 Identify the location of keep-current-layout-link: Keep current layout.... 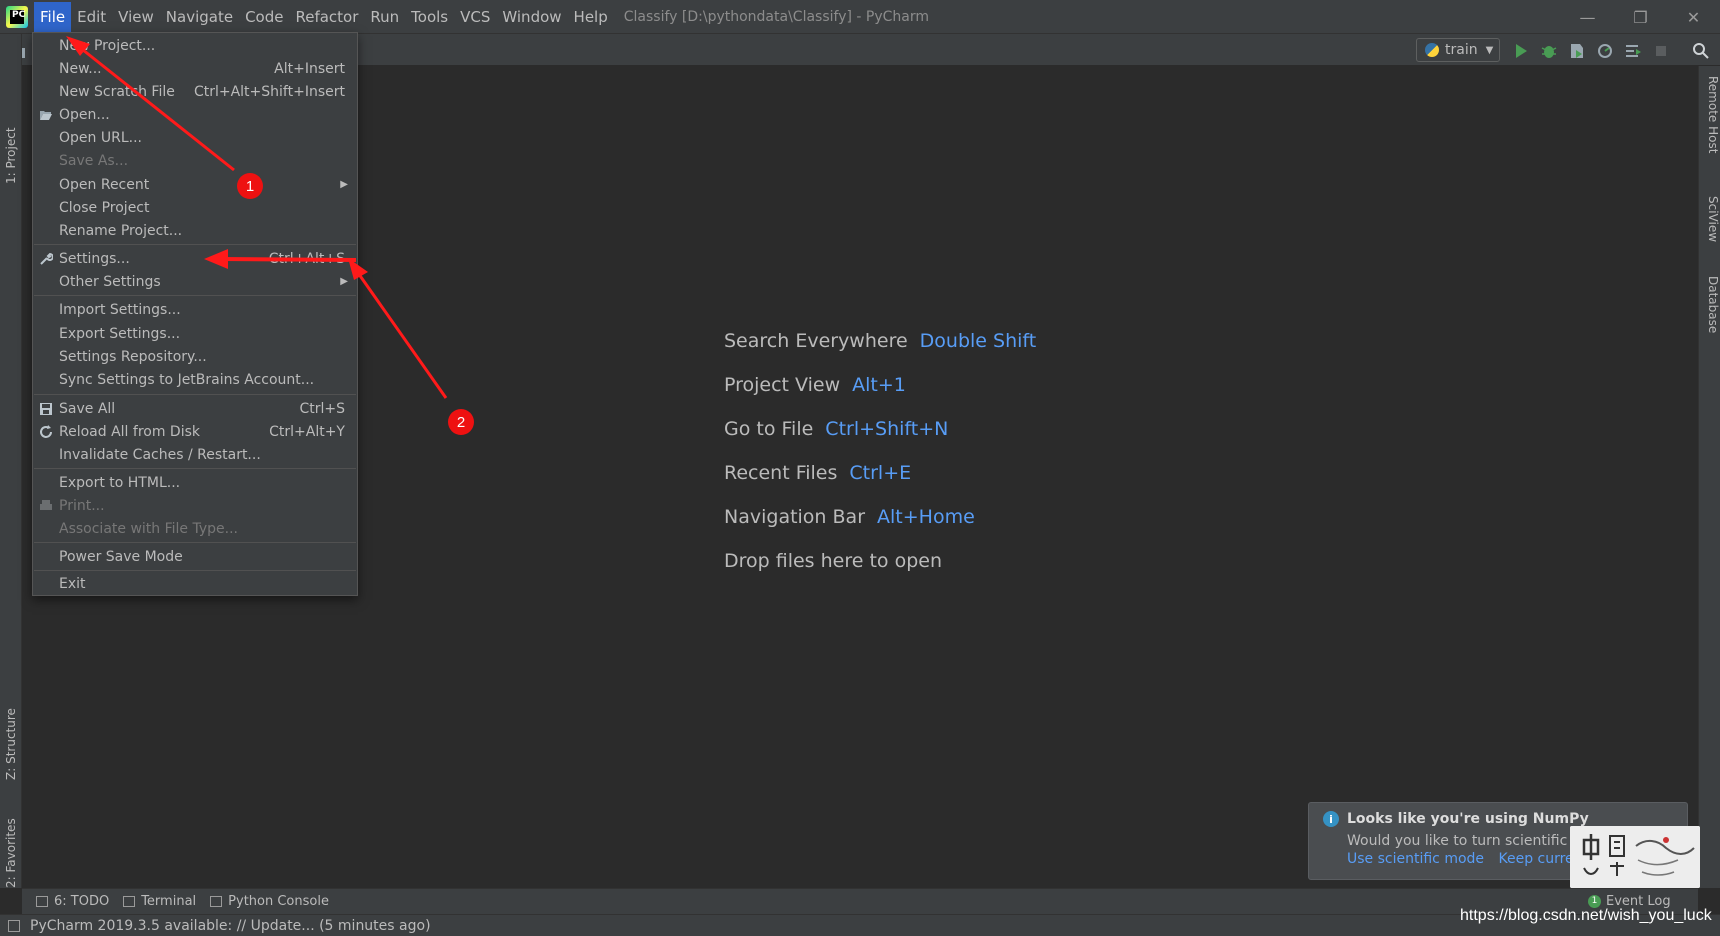
(1537, 859).